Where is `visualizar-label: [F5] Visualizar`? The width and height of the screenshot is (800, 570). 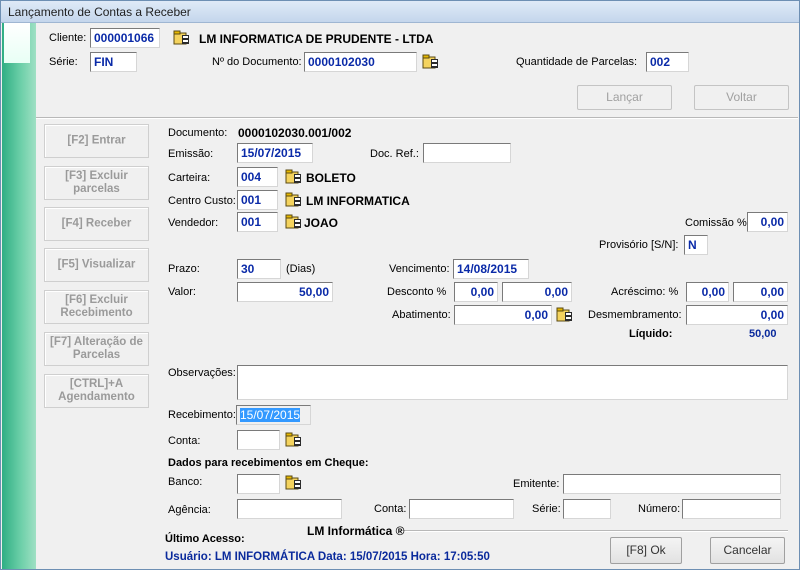
visualizar-label: [F5] Visualizar is located at coordinates (96, 264).